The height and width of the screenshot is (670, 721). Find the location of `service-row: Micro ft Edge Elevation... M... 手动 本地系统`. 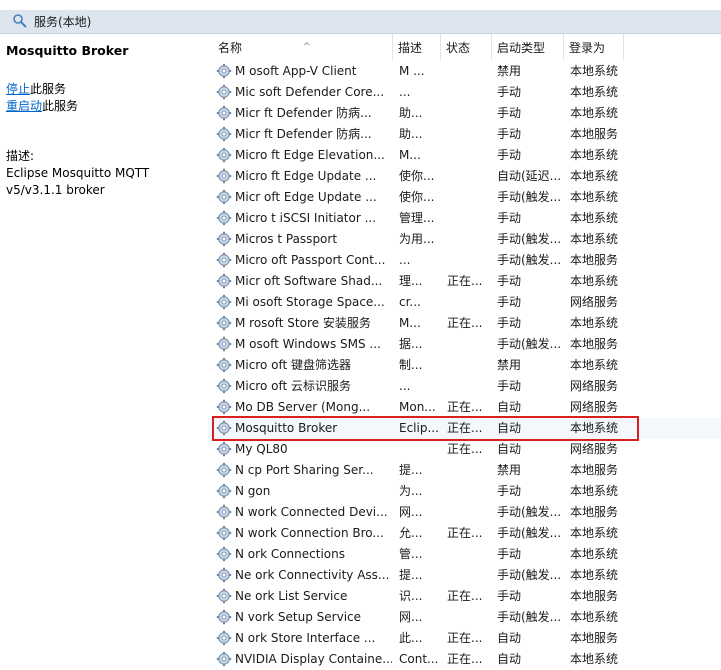

service-row: Micro ft Edge Elevation... M... 手动 本地系统 is located at coordinates (464, 155).